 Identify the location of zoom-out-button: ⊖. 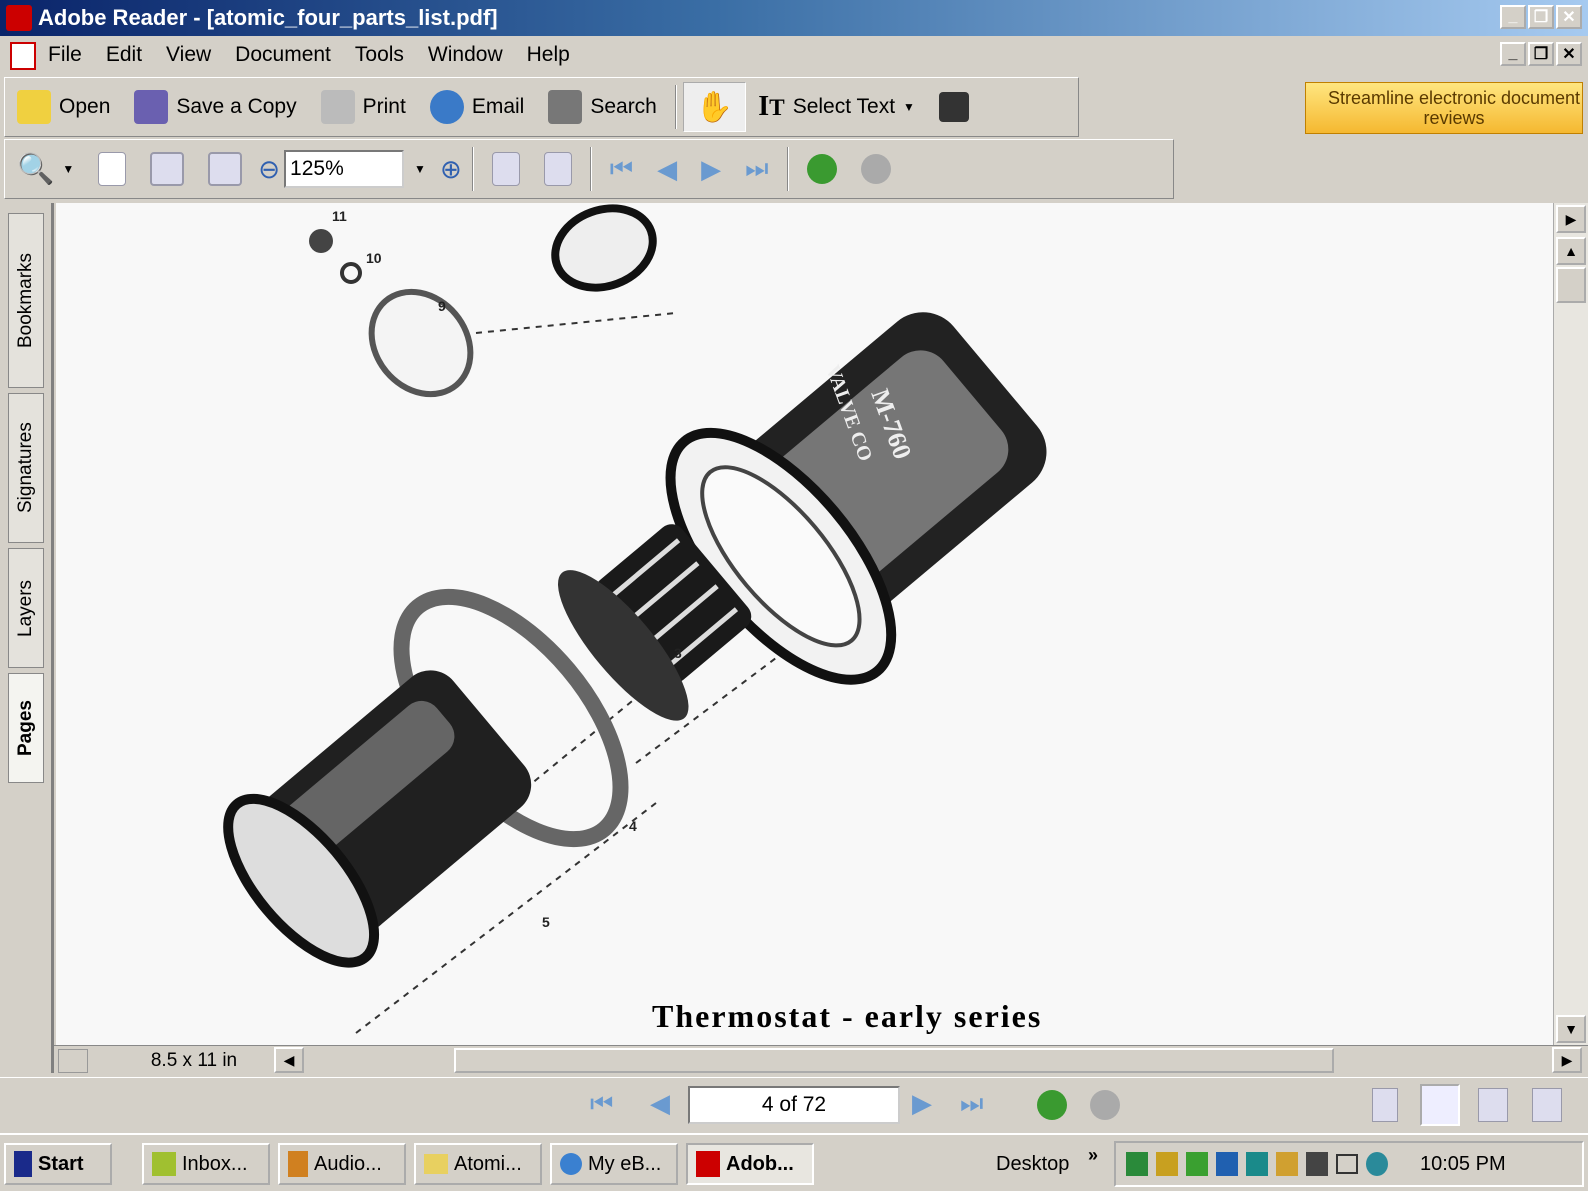
(269, 169).